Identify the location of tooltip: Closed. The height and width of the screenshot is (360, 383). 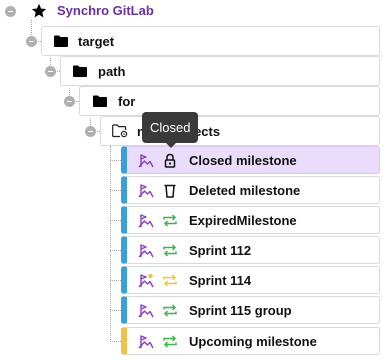
(170, 127).